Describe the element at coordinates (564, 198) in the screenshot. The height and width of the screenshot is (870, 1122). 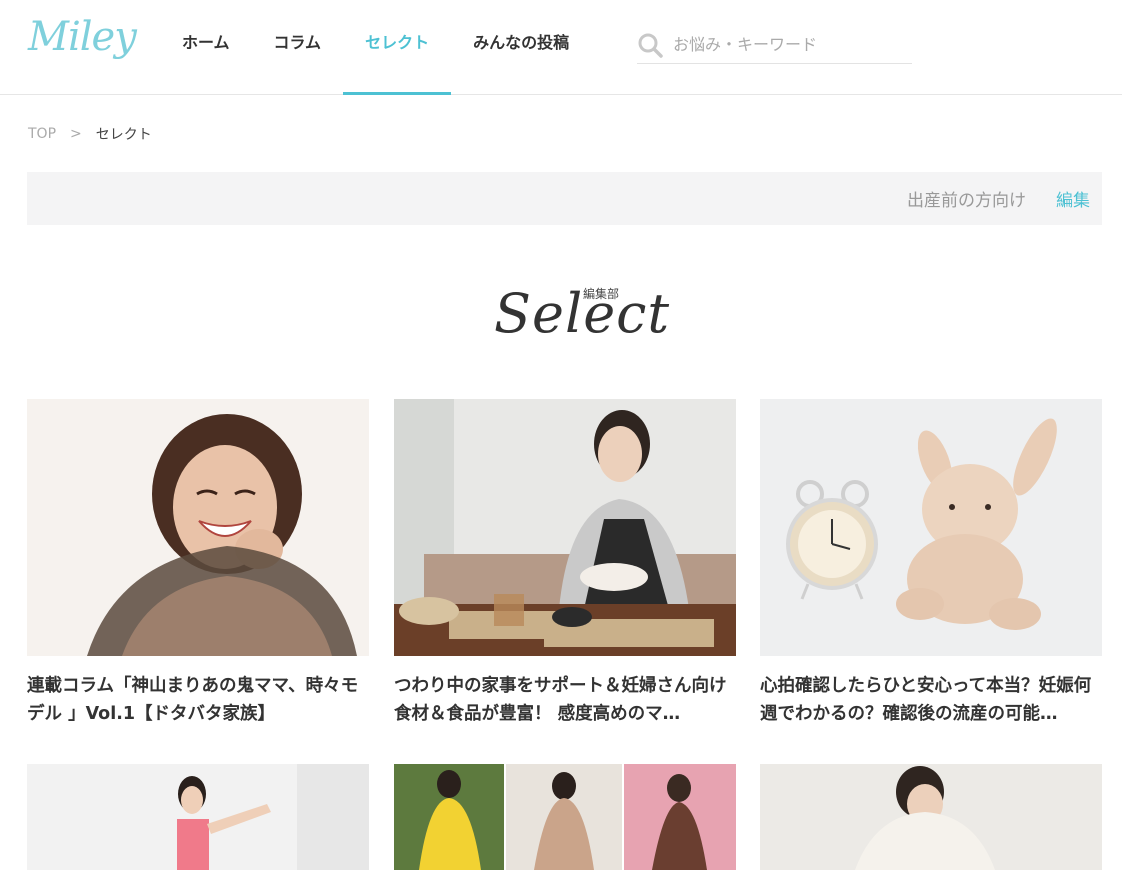
I see `filter-bar: 出産前の方向け 編集` at that location.